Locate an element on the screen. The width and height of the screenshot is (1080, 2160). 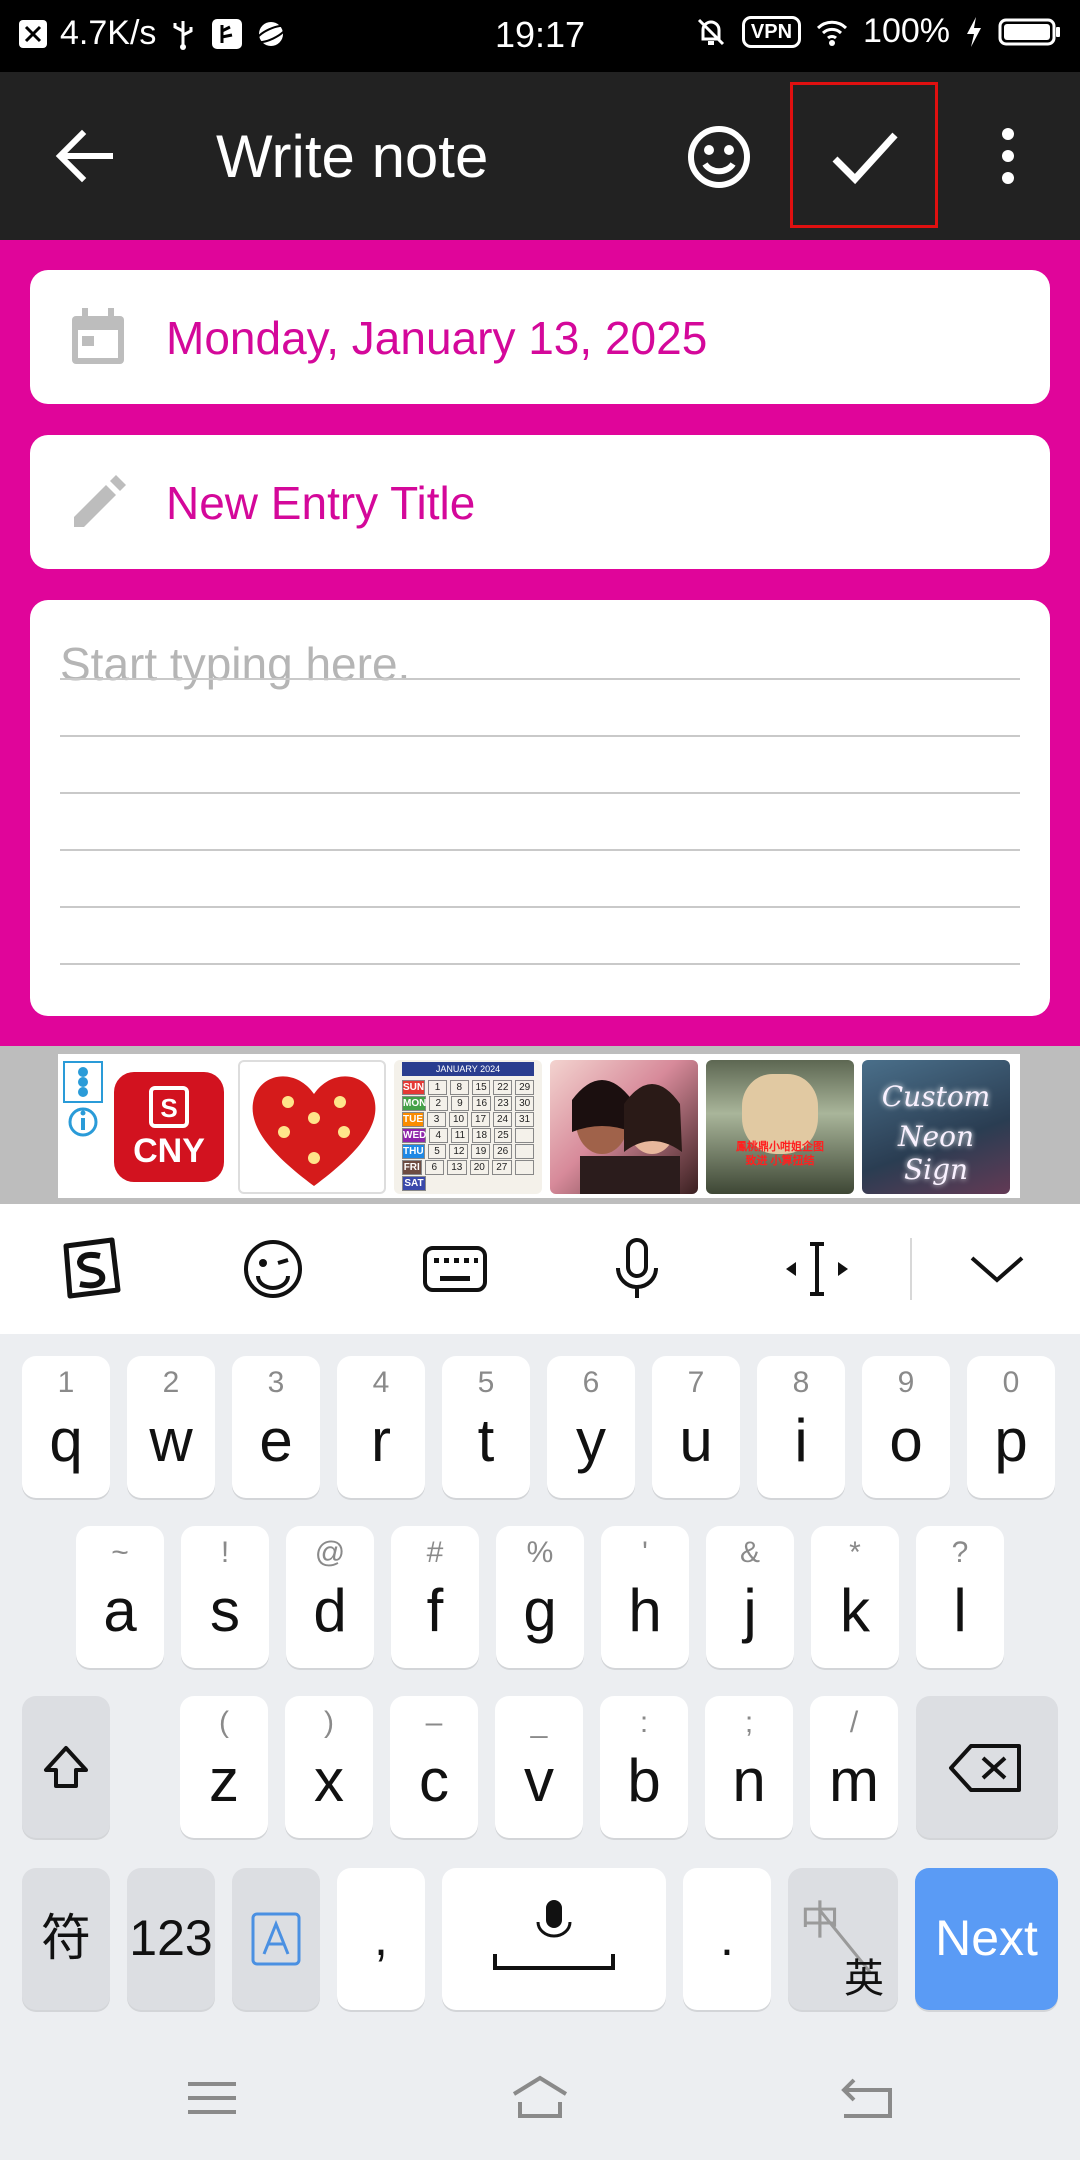
key-x: ) x is located at coordinates (329, 1767).